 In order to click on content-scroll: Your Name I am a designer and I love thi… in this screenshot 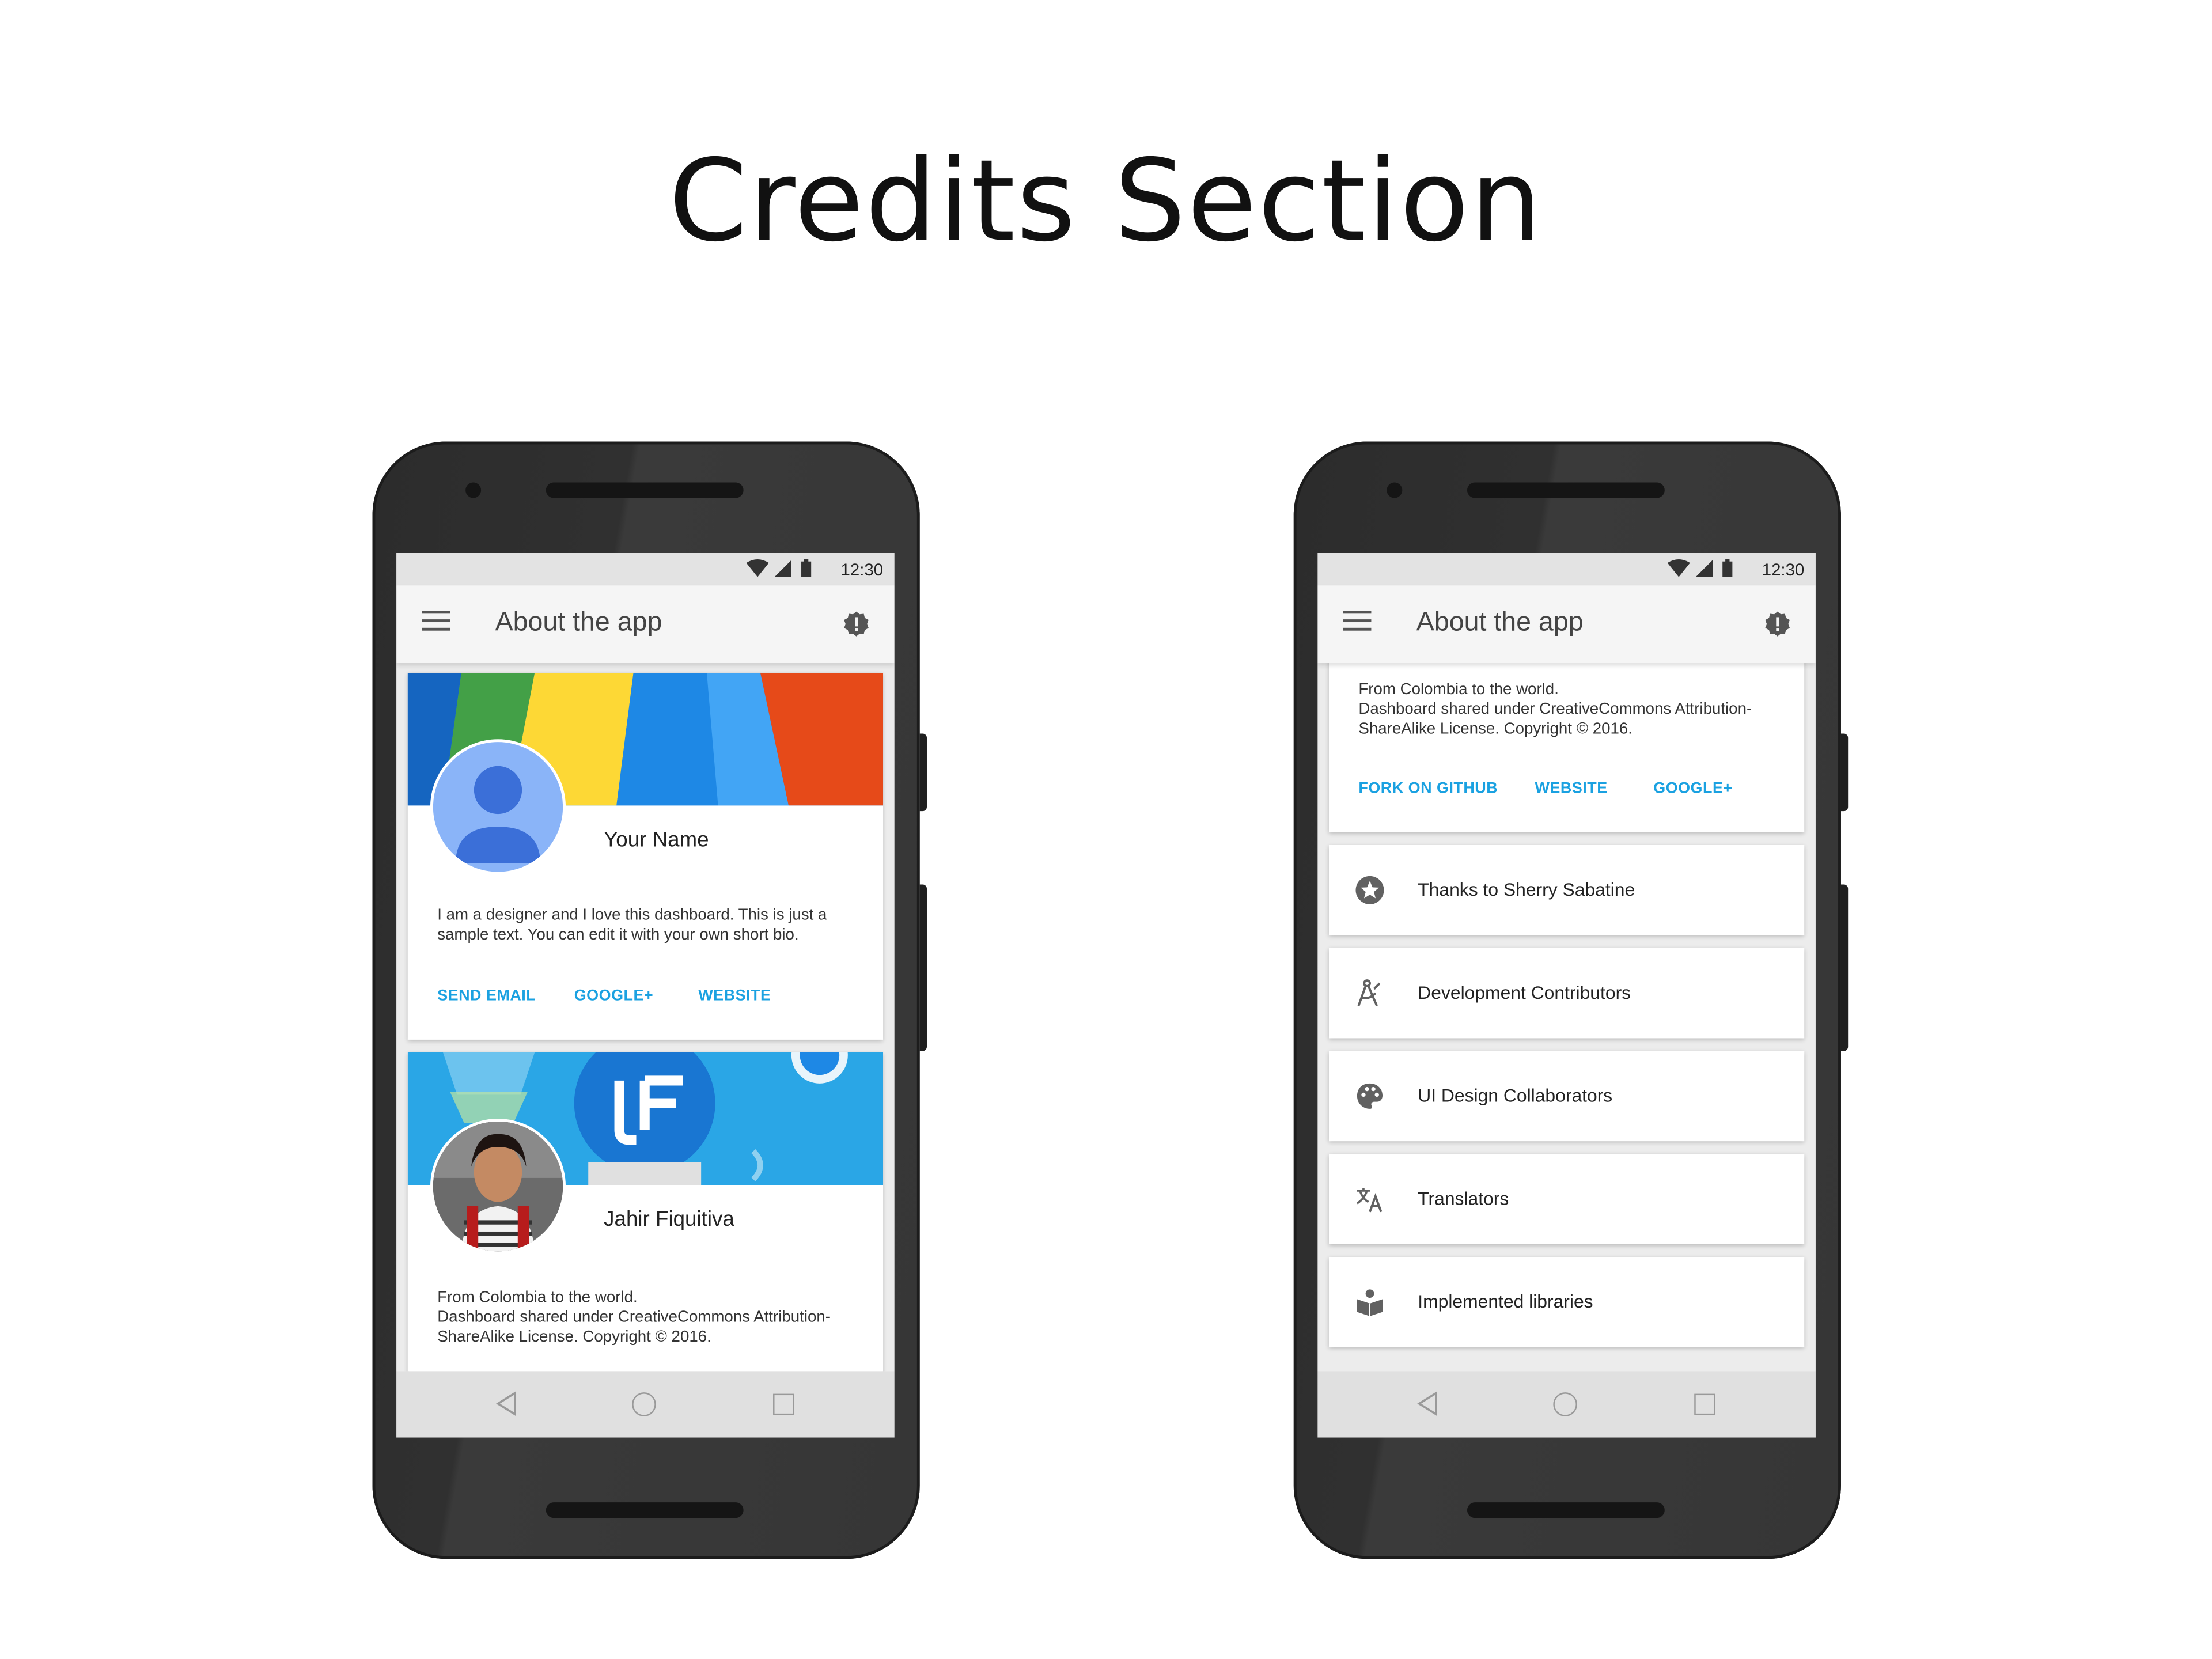, I will do `click(646, 1017)`.